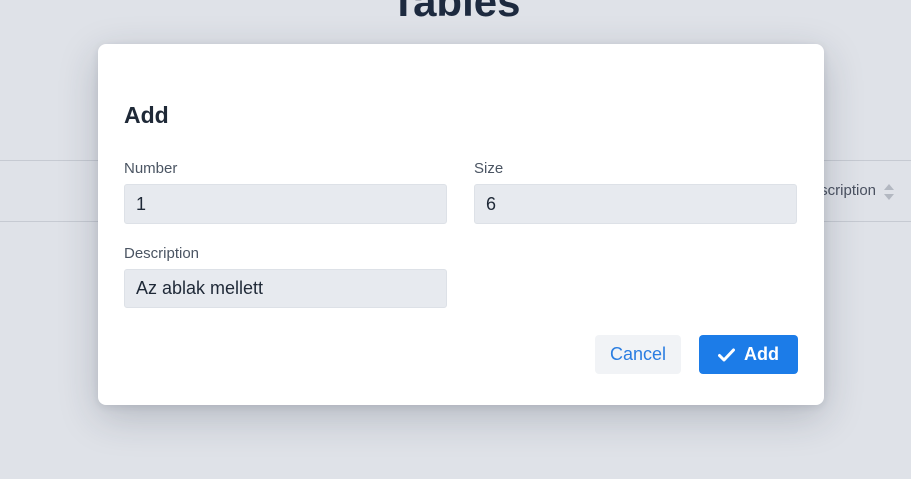 This screenshot has width=911, height=479. Describe the element at coordinates (726, 354) in the screenshot. I see `check-icon` at that location.